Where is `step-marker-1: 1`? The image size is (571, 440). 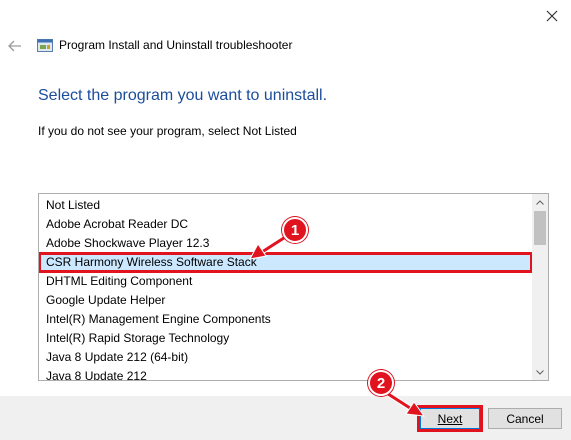 step-marker-1: 1 is located at coordinates (295, 230).